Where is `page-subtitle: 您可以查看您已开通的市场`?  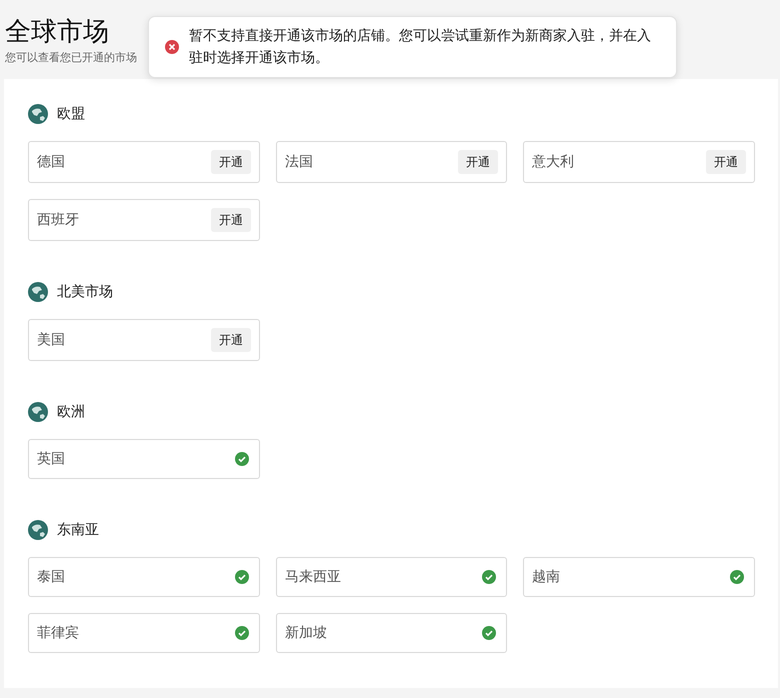 page-subtitle: 您可以查看您已开通的市场 is located at coordinates (71, 58).